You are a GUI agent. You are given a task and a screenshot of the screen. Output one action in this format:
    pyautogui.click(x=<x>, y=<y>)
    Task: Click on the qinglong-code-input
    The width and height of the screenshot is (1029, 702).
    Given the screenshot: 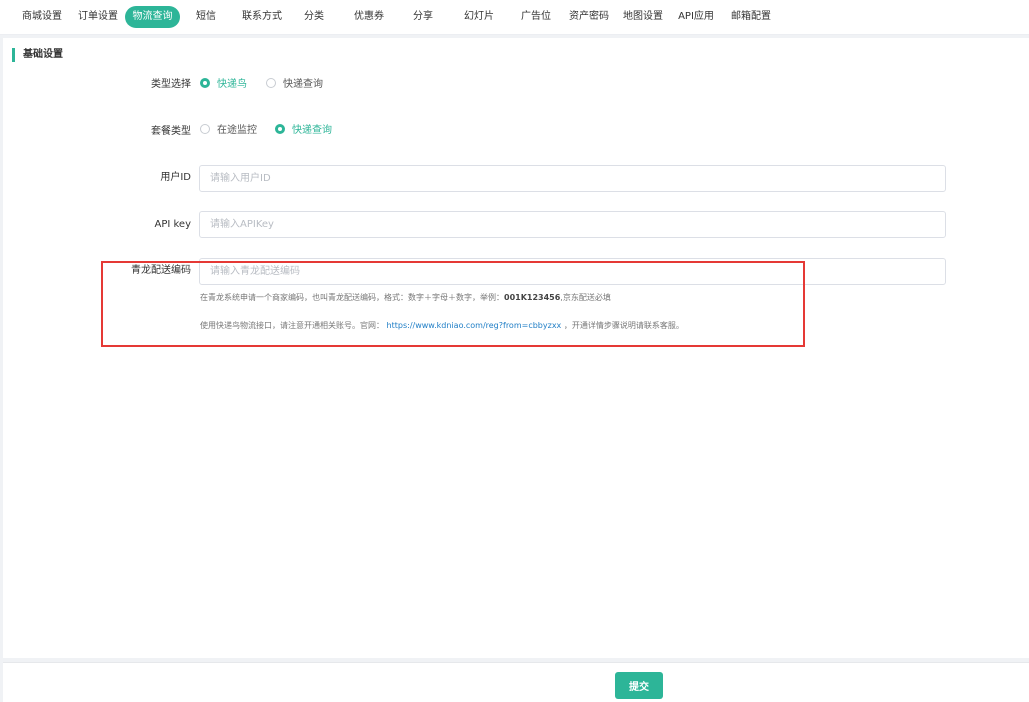 What is the action you would take?
    pyautogui.click(x=572, y=271)
    